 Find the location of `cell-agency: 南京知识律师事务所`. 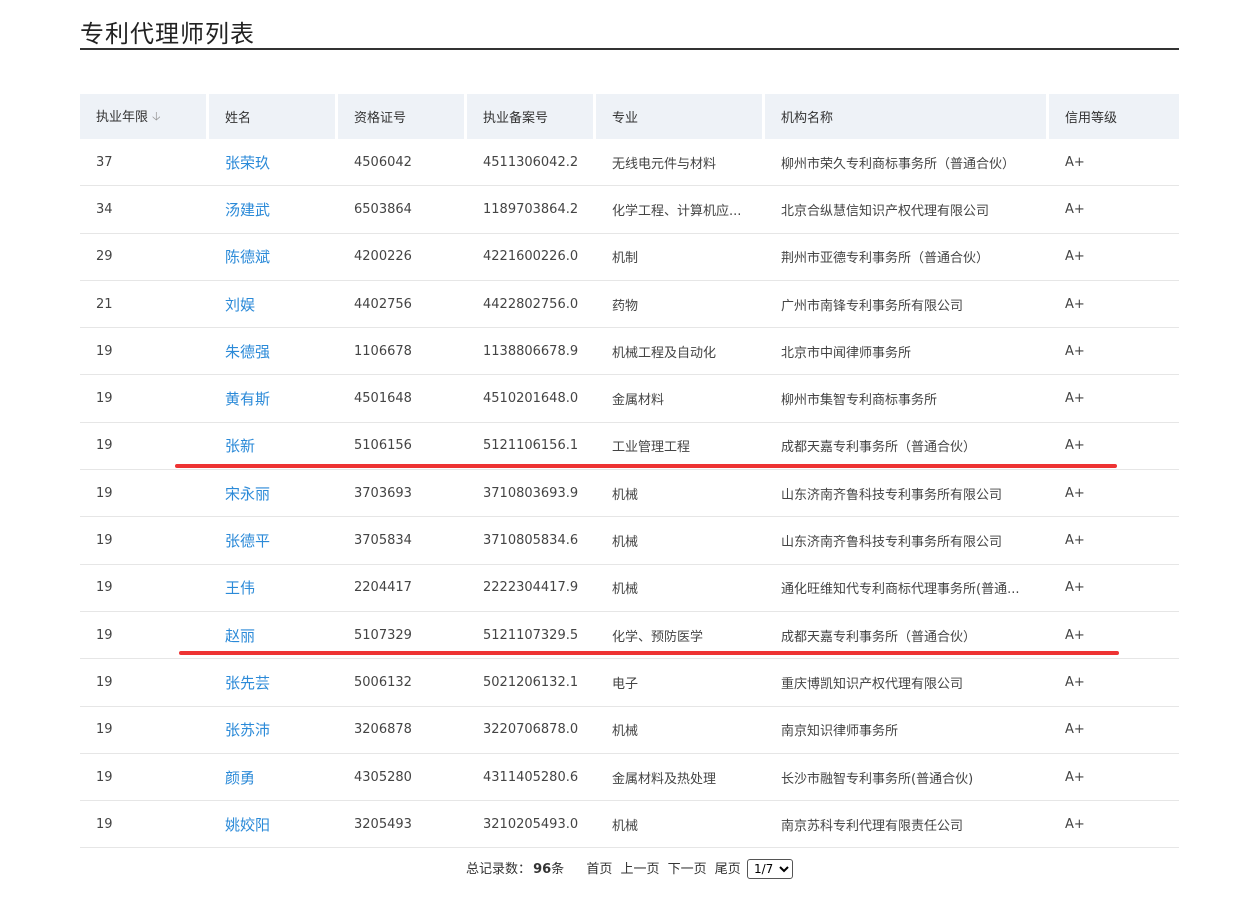

cell-agency: 南京知识律师事务所 is located at coordinates (907, 730).